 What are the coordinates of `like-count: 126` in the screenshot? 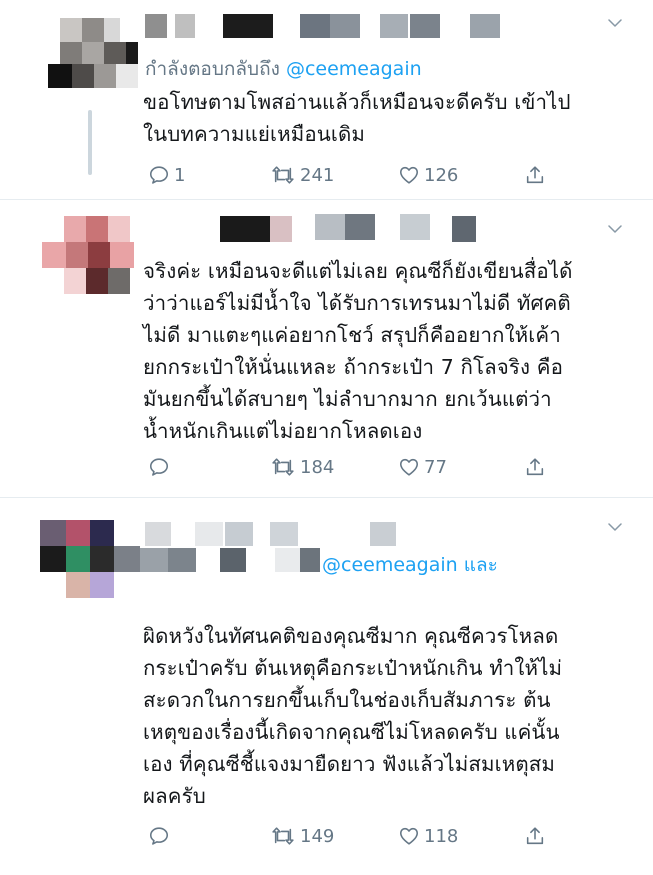 It's located at (441, 175).